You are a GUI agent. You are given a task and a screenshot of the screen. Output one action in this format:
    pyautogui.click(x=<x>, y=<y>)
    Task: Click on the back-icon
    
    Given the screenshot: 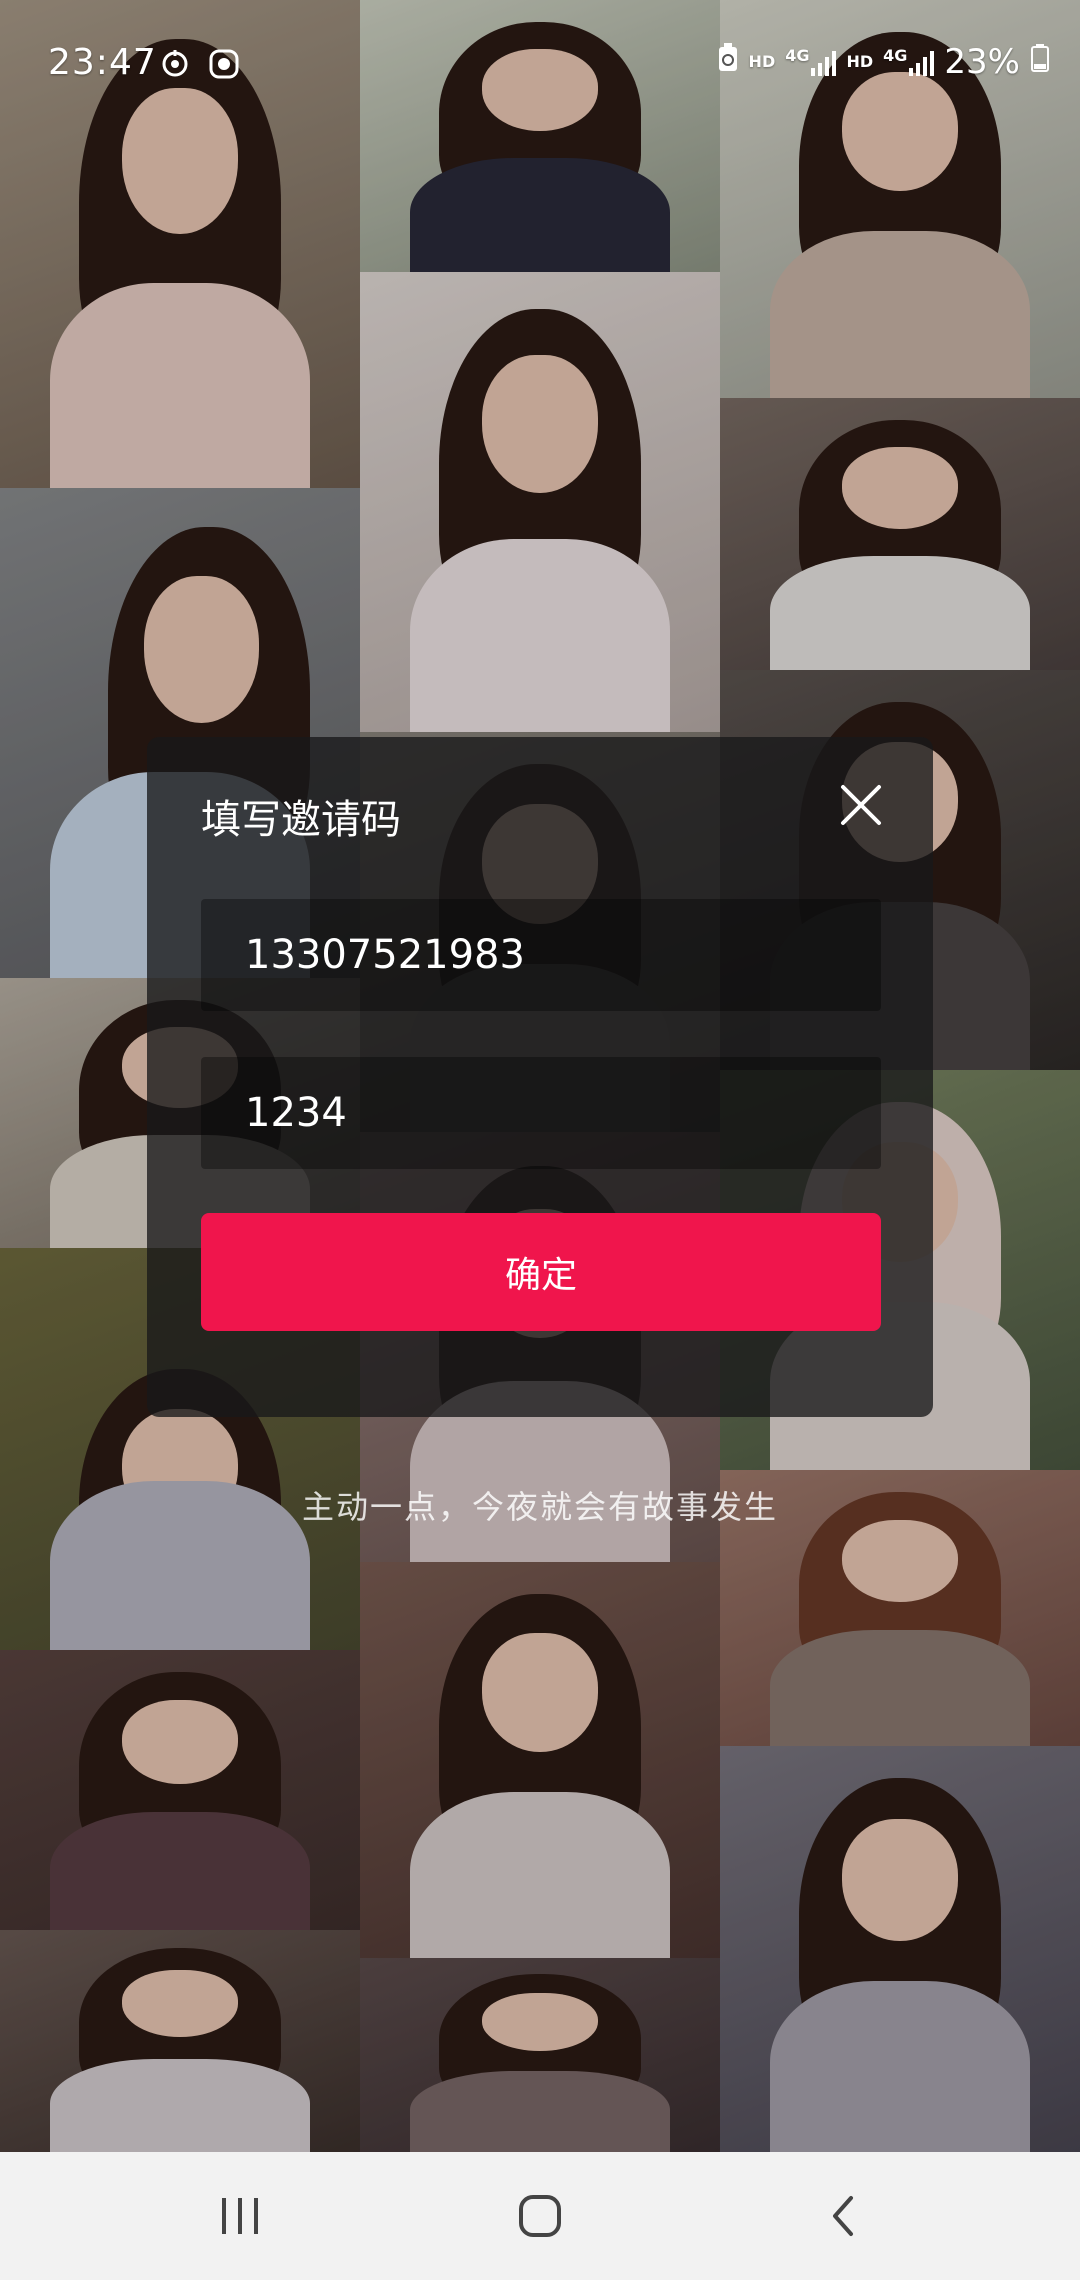 What is the action you would take?
    pyautogui.click(x=843, y=2216)
    